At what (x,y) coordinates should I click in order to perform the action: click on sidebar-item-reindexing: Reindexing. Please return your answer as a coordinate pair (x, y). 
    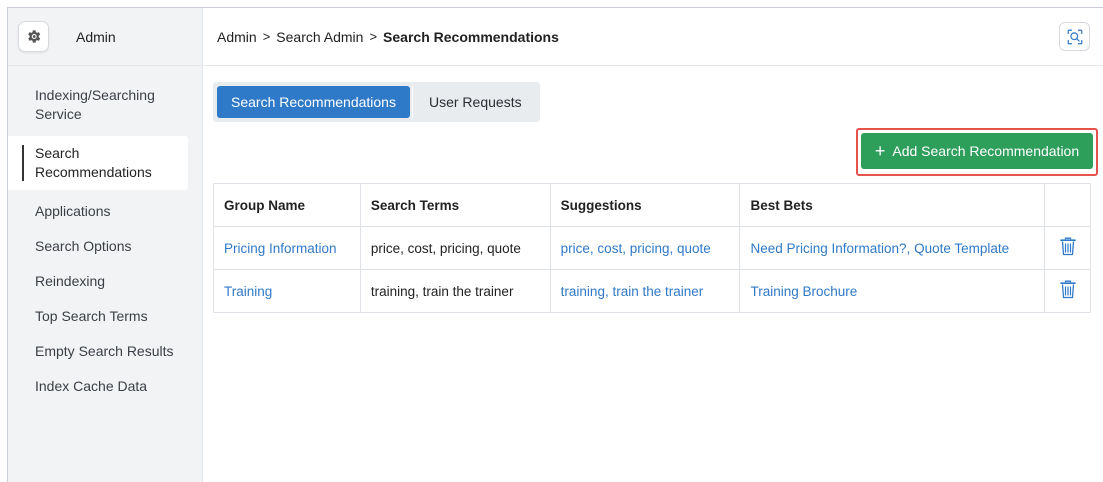
    Looking at the image, I should click on (98, 281).